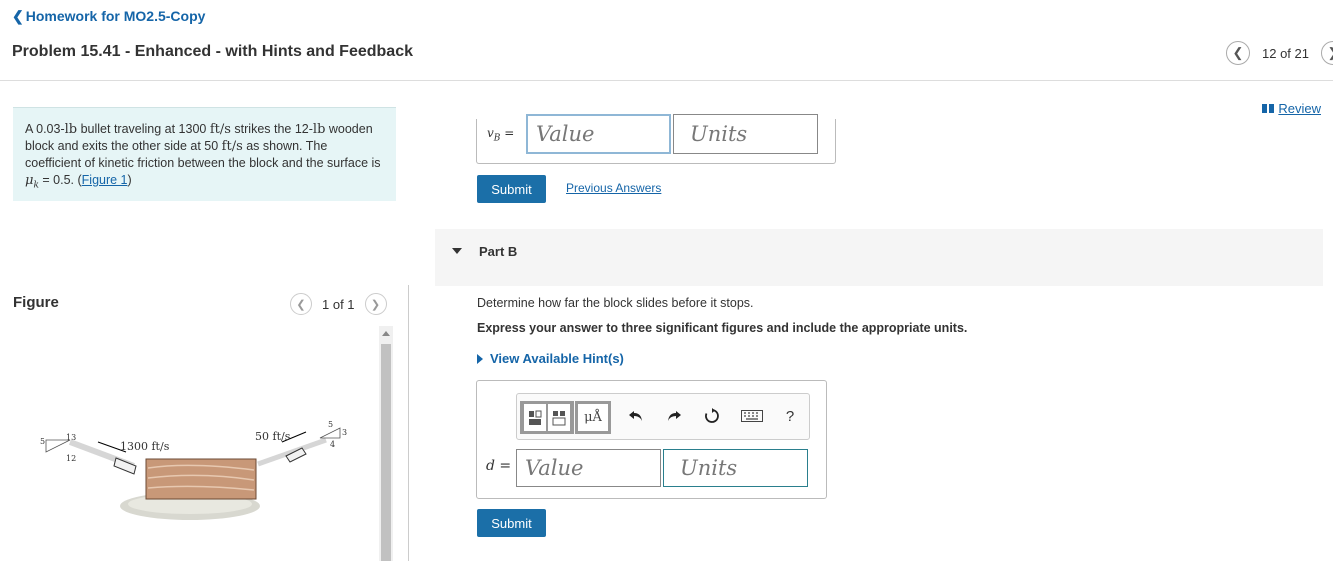 The width and height of the screenshot is (1333, 561). What do you see at coordinates (36, 302) in the screenshot?
I see `figure-heading: Figure` at bounding box center [36, 302].